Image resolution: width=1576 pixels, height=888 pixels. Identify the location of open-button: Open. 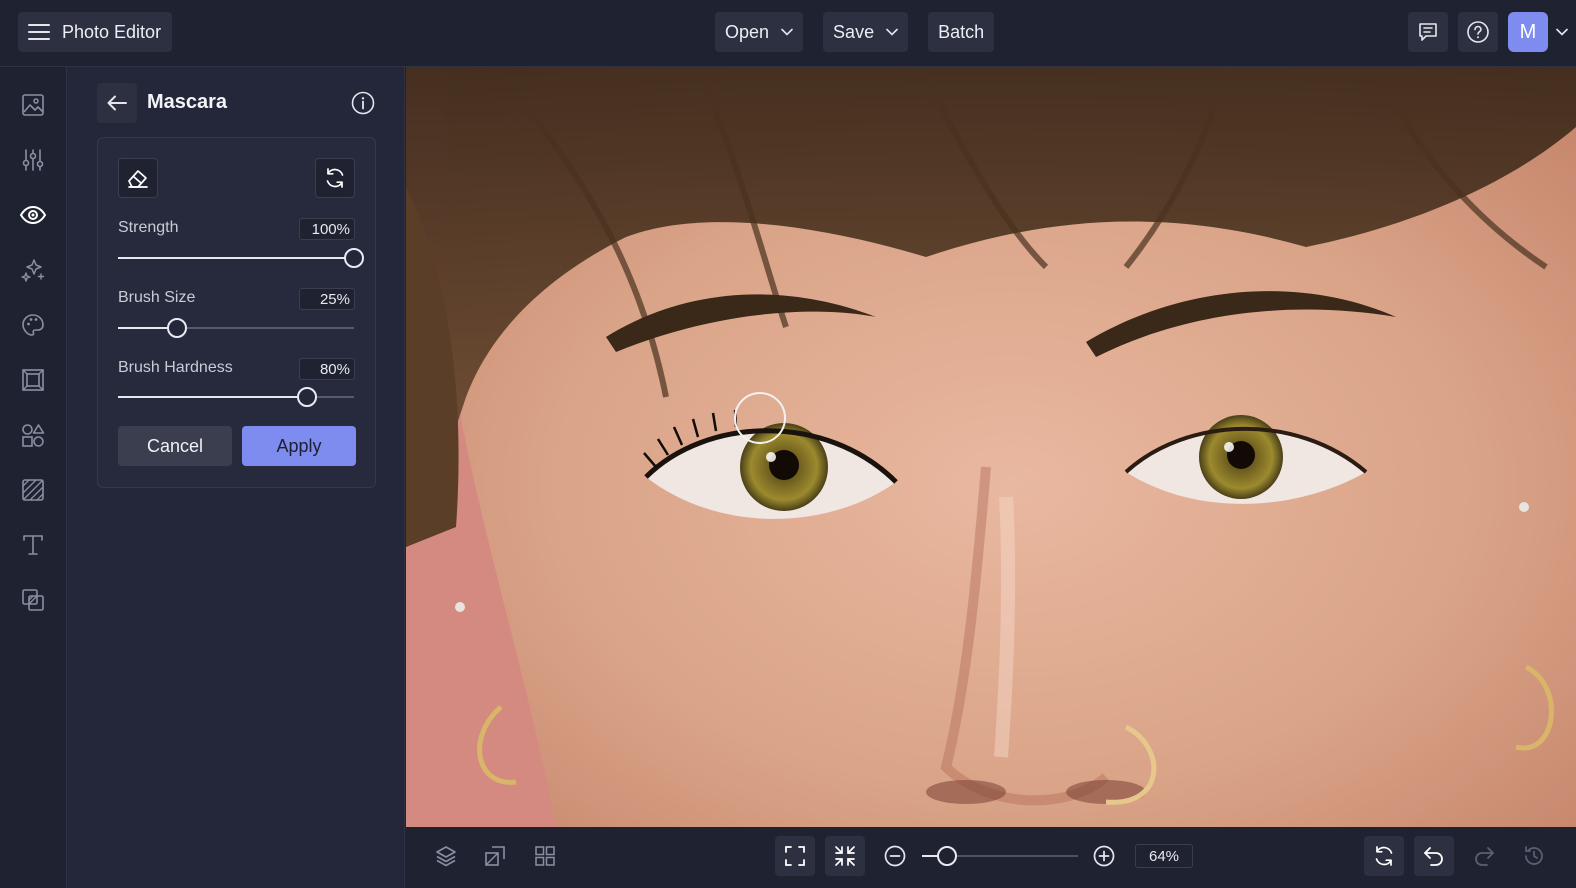
(759, 32).